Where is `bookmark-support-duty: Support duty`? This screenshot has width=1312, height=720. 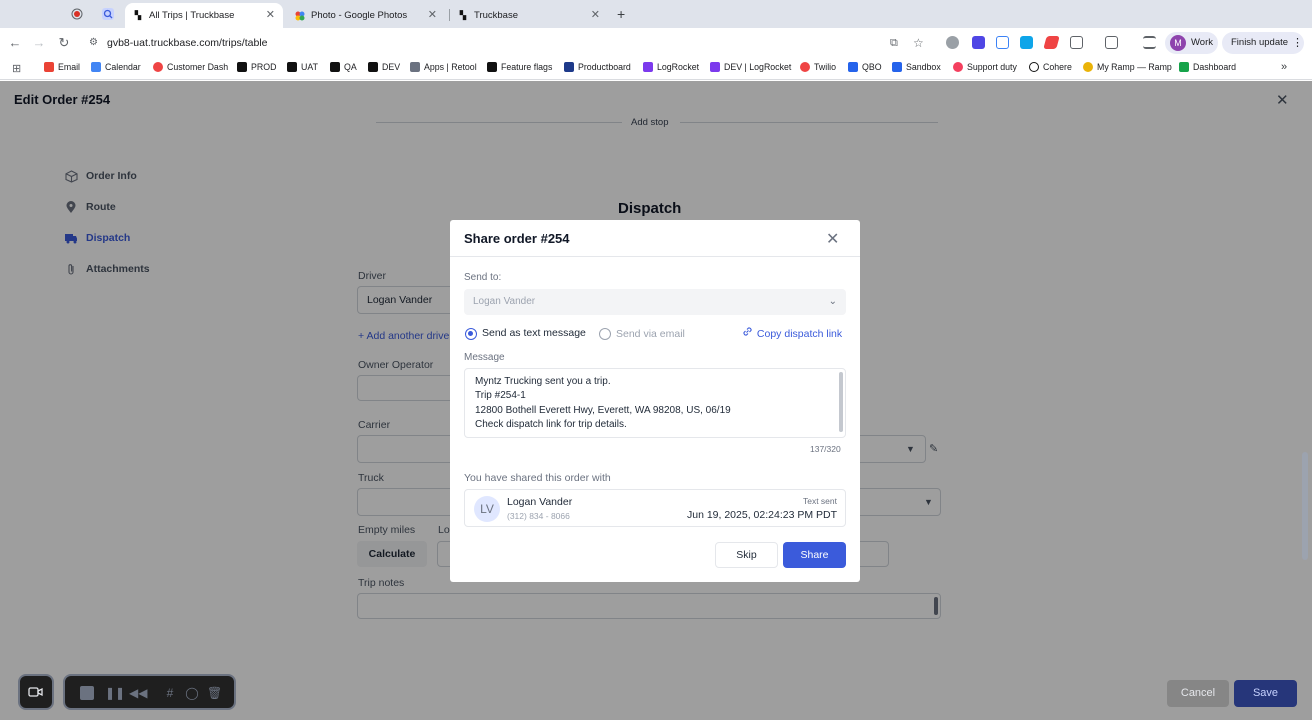
bookmark-support-duty: Support duty is located at coordinates (985, 67).